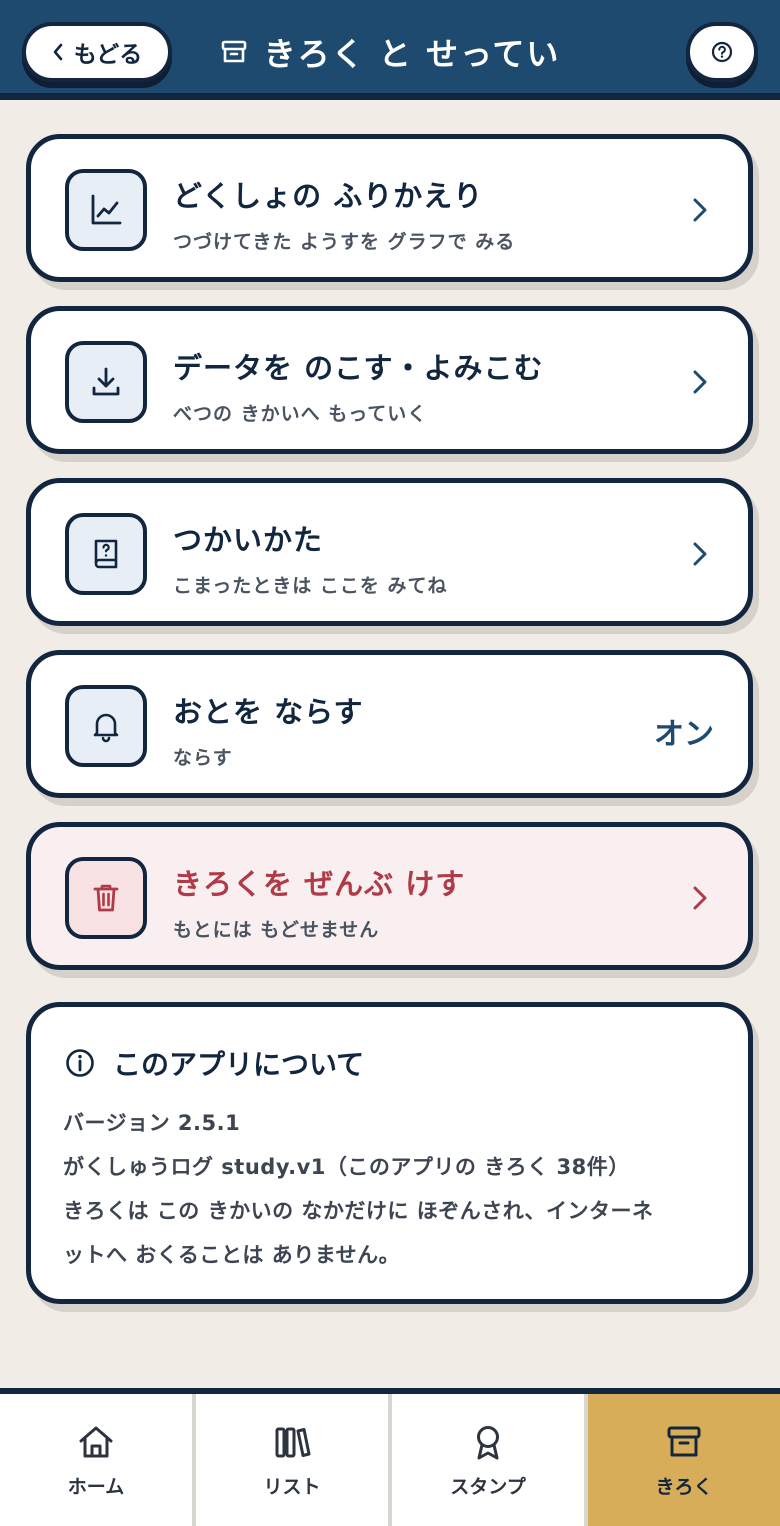 The height and width of the screenshot is (1526, 780). What do you see at coordinates (490, 1460) in the screenshot?
I see `nav-tab-stamps: スタンプ` at bounding box center [490, 1460].